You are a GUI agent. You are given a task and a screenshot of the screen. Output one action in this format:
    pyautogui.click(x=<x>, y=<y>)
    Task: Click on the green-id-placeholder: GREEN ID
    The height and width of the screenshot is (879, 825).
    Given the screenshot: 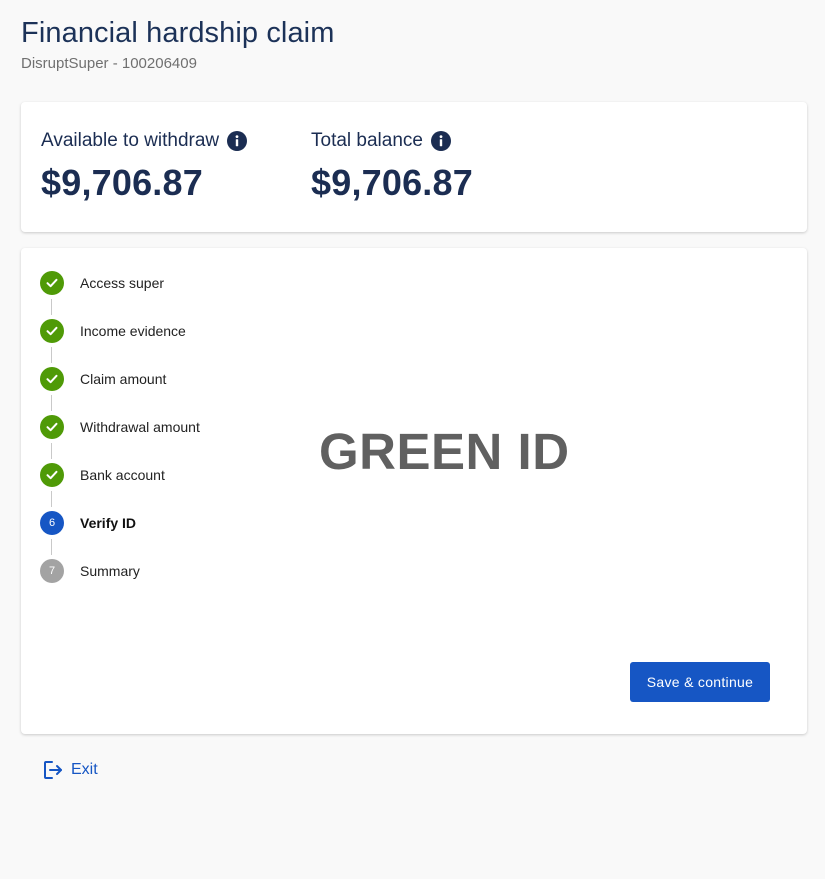 What is the action you would take?
    pyautogui.click(x=444, y=451)
    